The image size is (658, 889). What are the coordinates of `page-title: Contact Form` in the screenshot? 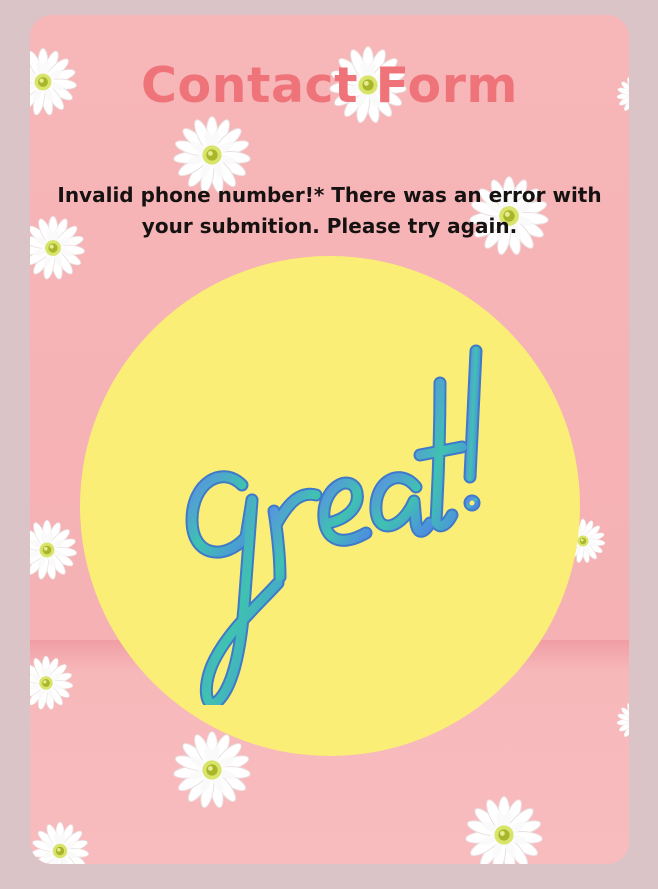 It's located at (329, 85).